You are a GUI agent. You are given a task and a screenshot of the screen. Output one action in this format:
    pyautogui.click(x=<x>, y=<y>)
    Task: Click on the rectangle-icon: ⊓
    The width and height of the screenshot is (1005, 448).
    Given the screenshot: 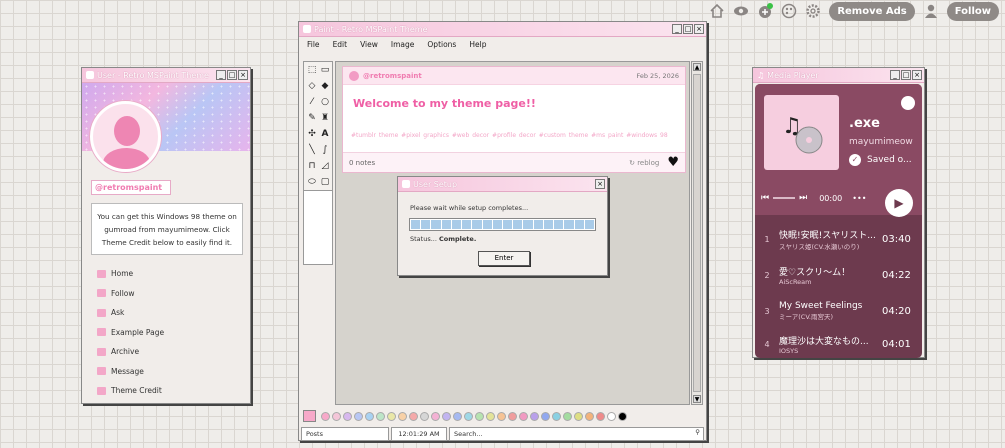 What is the action you would take?
    pyautogui.click(x=312, y=166)
    